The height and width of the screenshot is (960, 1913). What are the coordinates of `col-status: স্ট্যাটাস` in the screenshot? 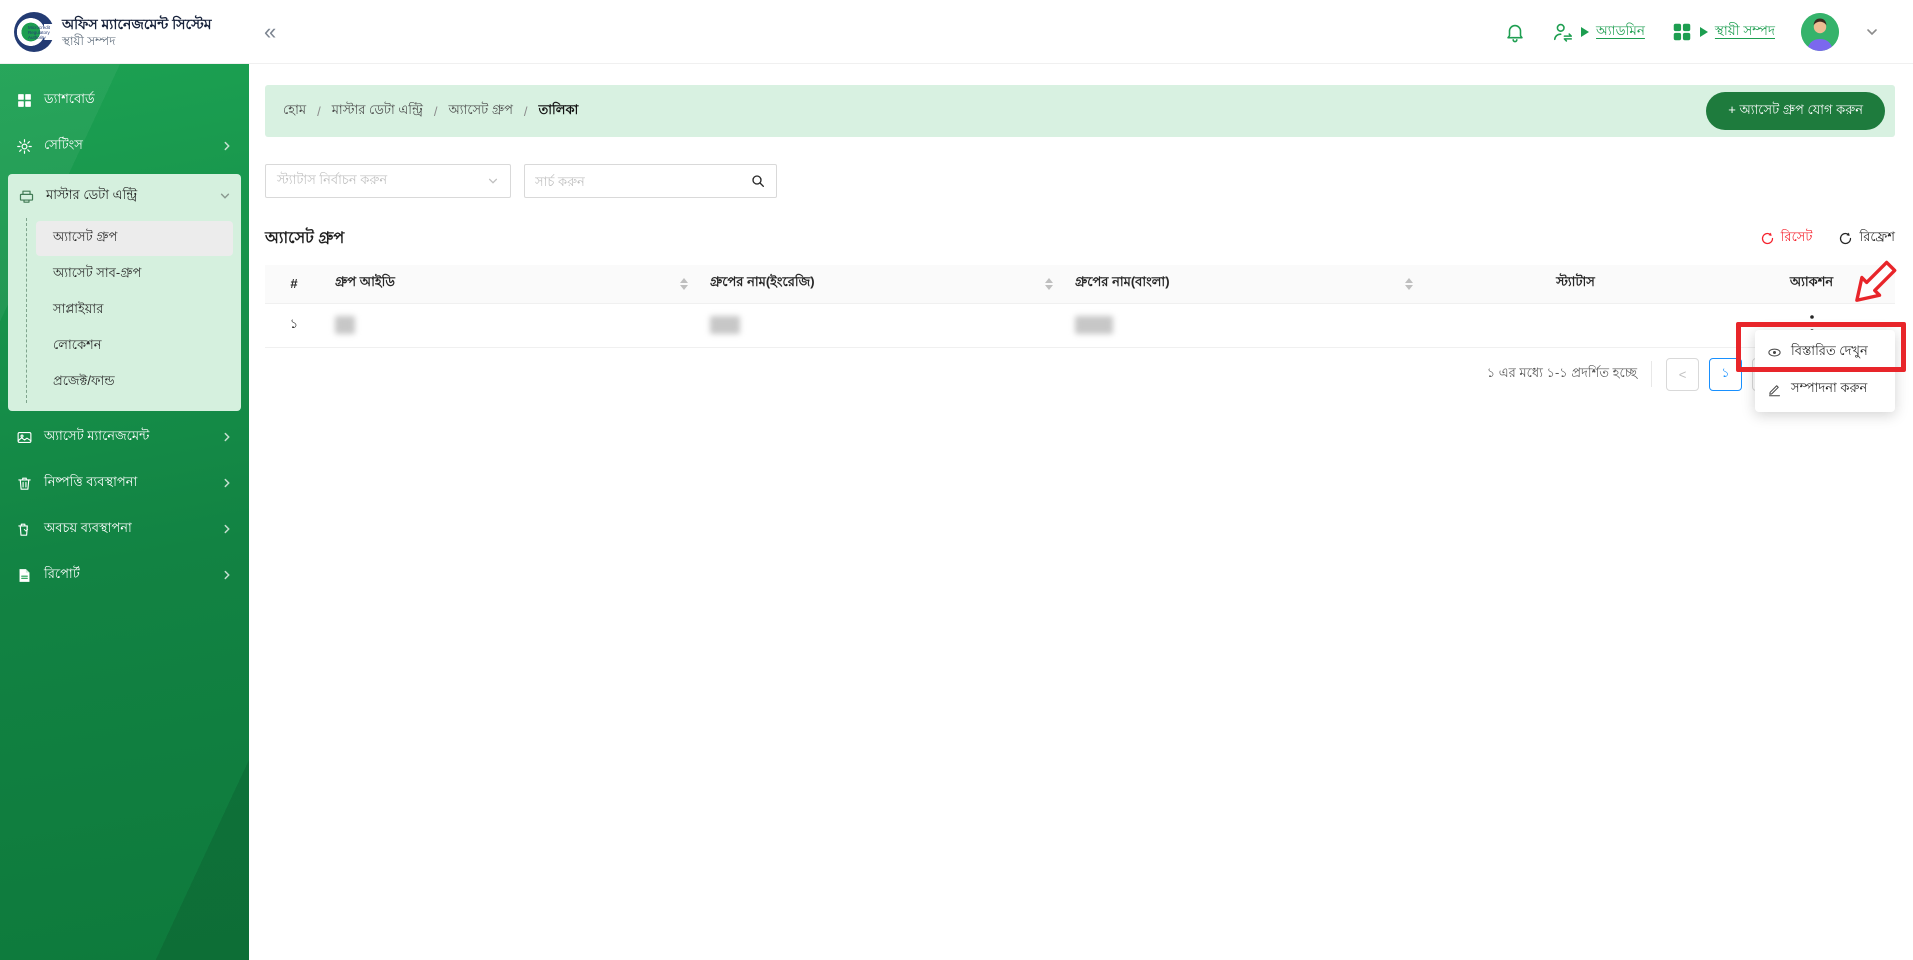 It's located at (1575, 284).